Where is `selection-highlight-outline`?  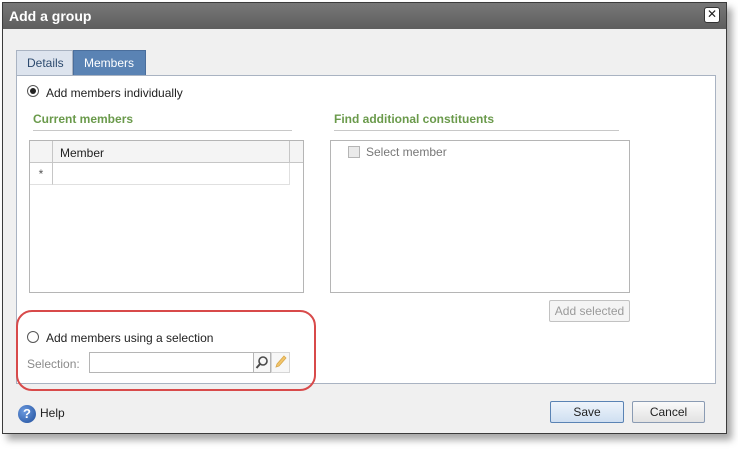 selection-highlight-outline is located at coordinates (166, 350).